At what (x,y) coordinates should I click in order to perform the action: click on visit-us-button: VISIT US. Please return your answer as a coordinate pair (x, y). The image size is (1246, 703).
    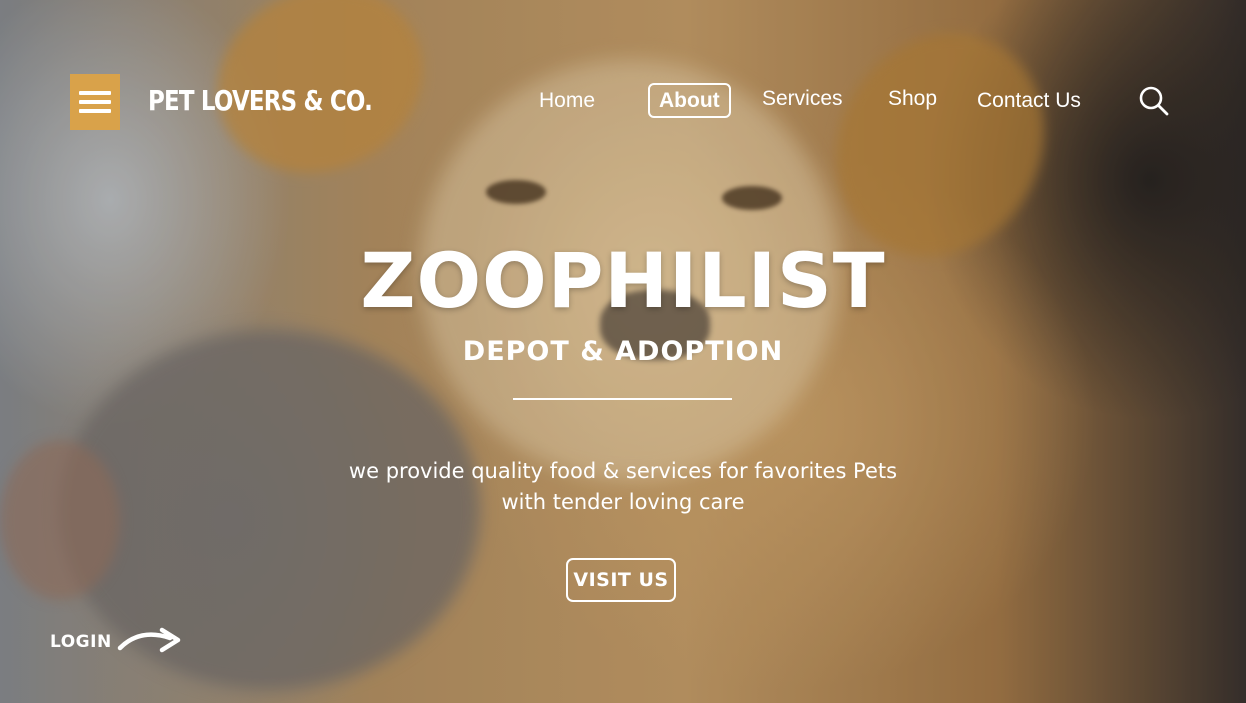
    Looking at the image, I should click on (621, 580).